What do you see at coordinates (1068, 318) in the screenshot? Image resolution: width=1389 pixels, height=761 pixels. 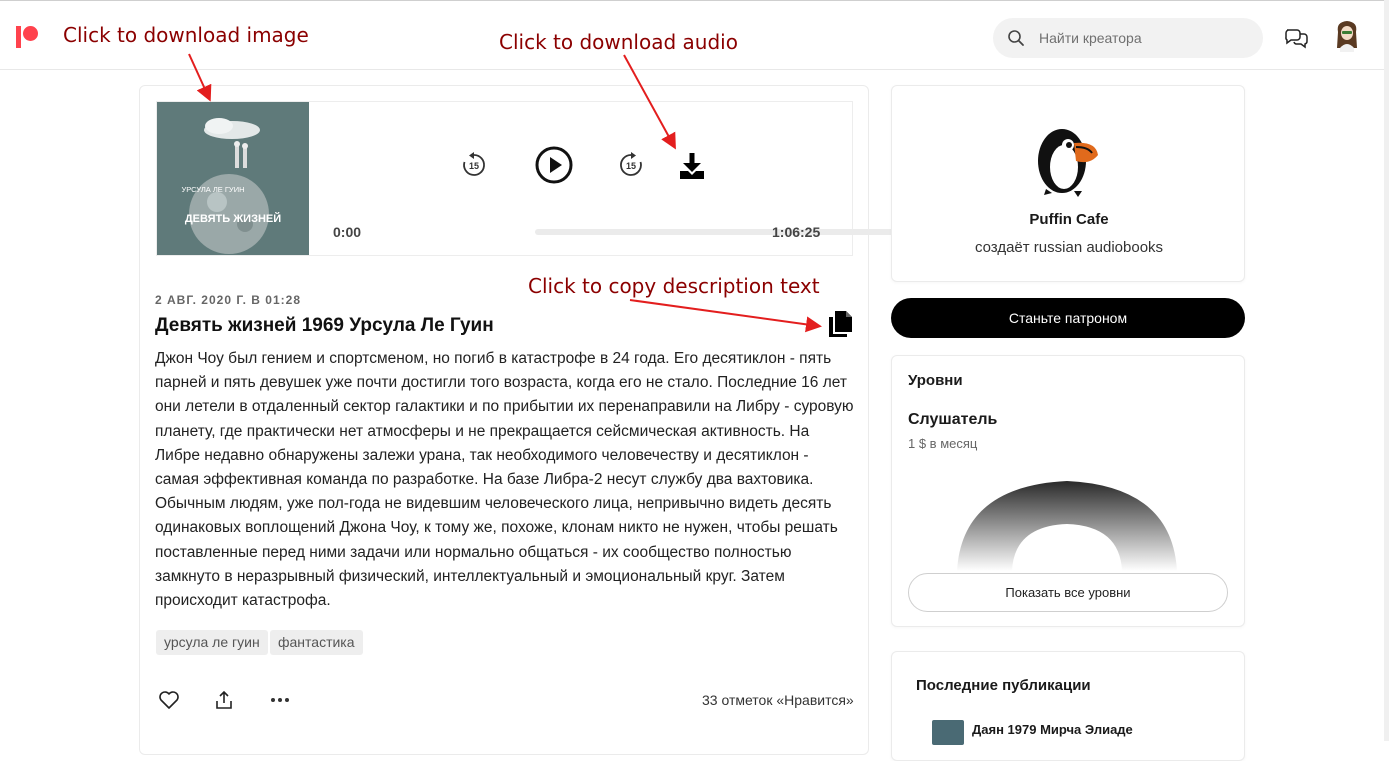 I see `become-patron-button: Станьте патроном` at bounding box center [1068, 318].